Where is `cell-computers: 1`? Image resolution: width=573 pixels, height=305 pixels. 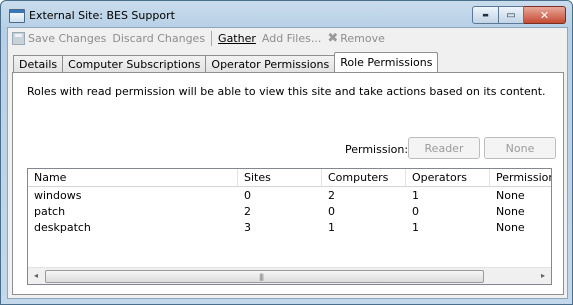
cell-computers: 1 is located at coordinates (331, 227).